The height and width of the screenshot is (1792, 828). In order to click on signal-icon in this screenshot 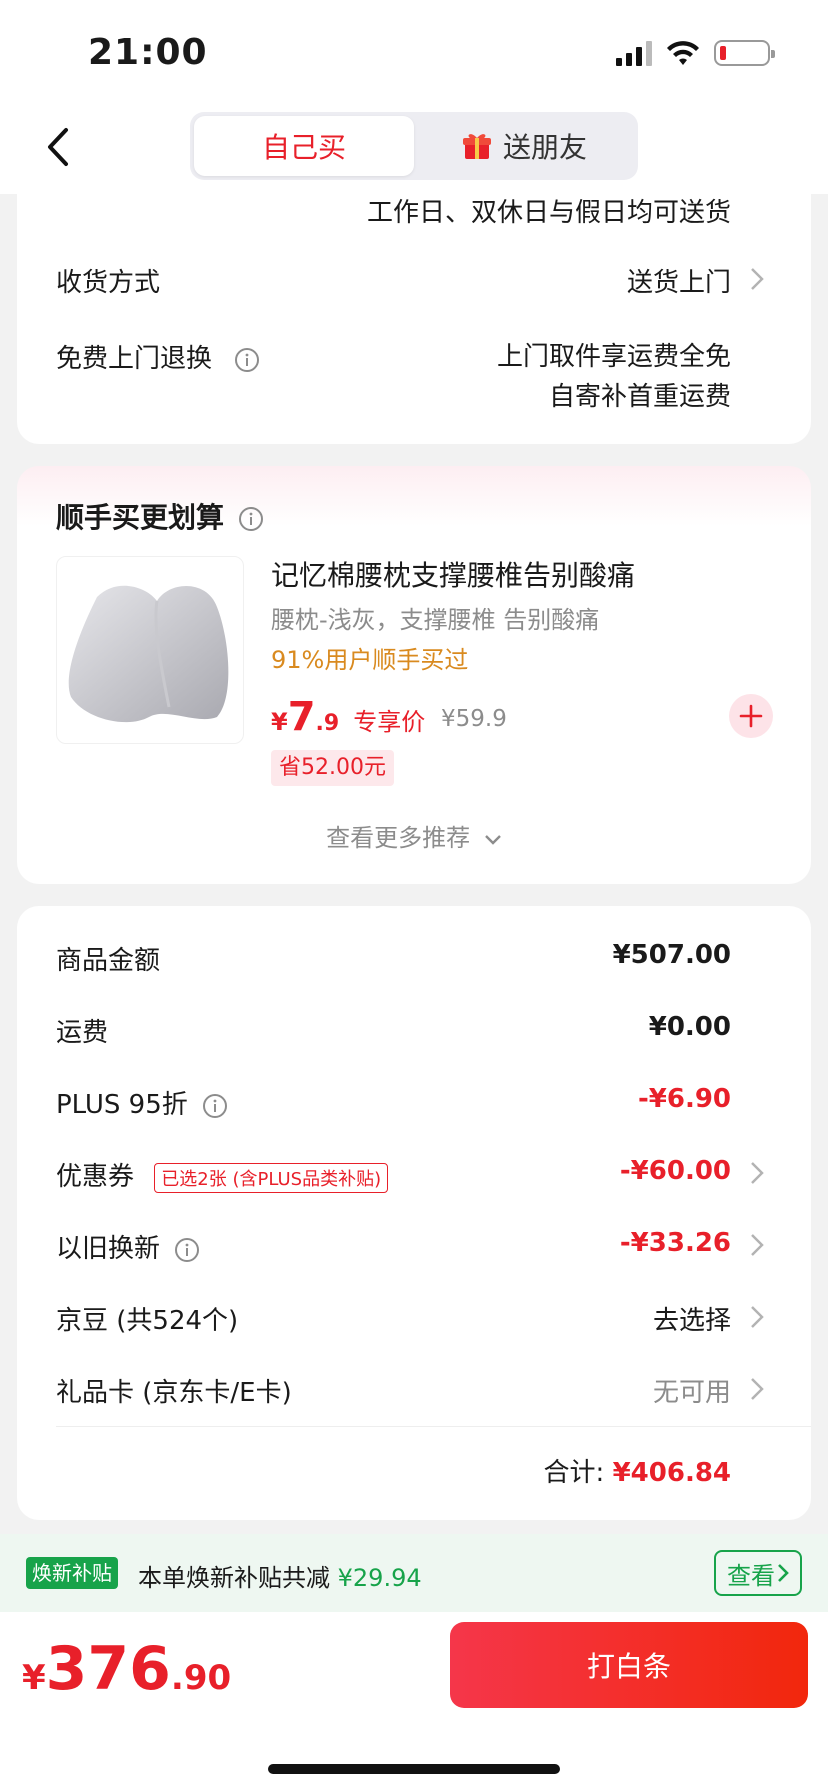, I will do `click(634, 53)`.